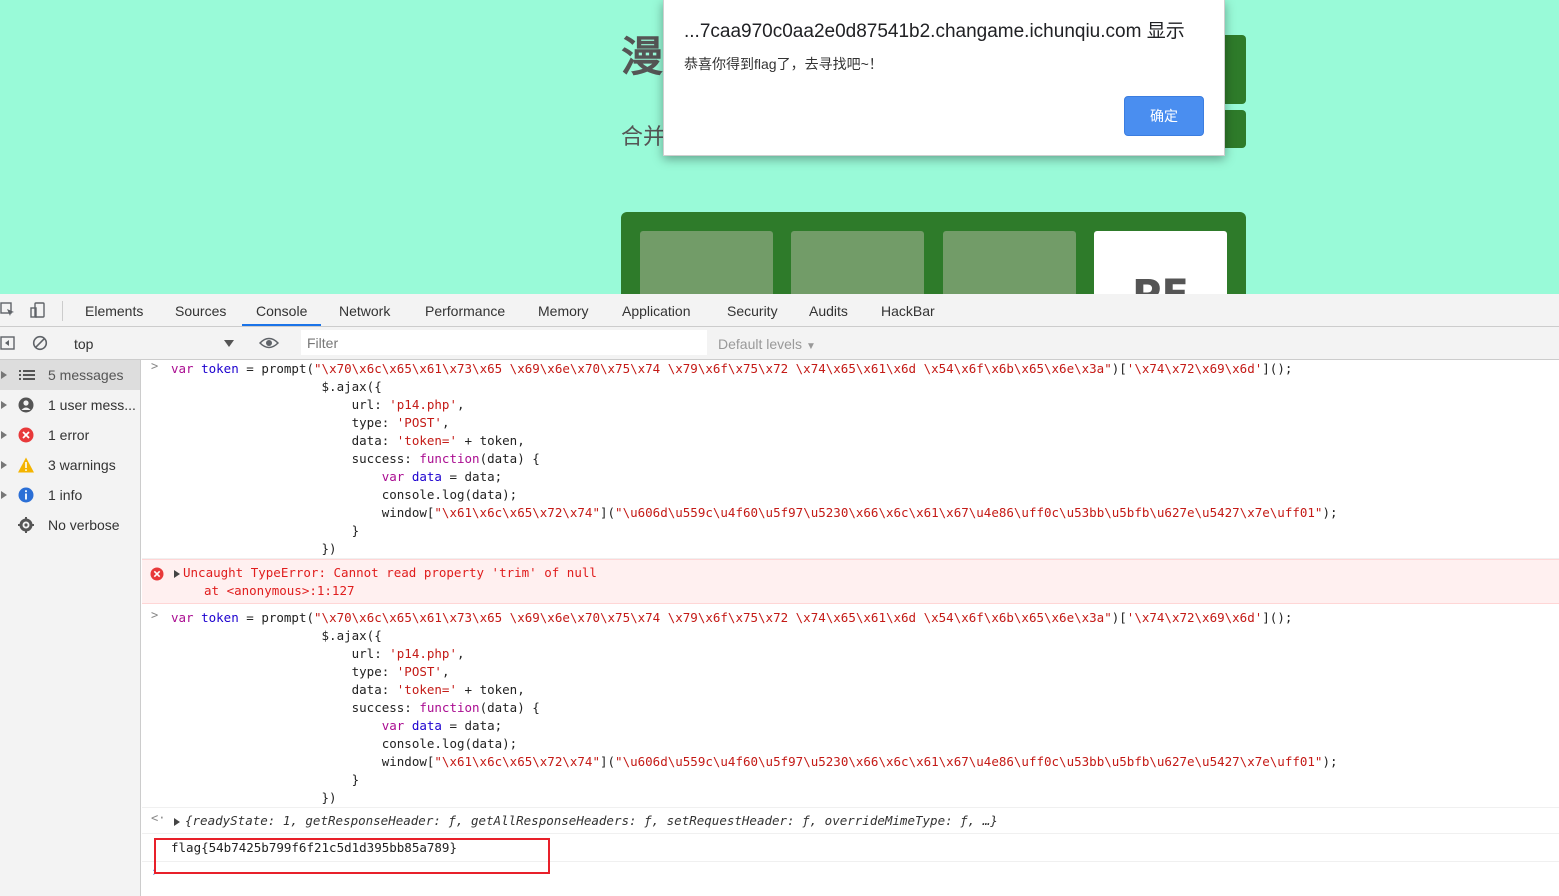  What do you see at coordinates (828, 310) in the screenshot?
I see `tab-audits: Audits` at bounding box center [828, 310].